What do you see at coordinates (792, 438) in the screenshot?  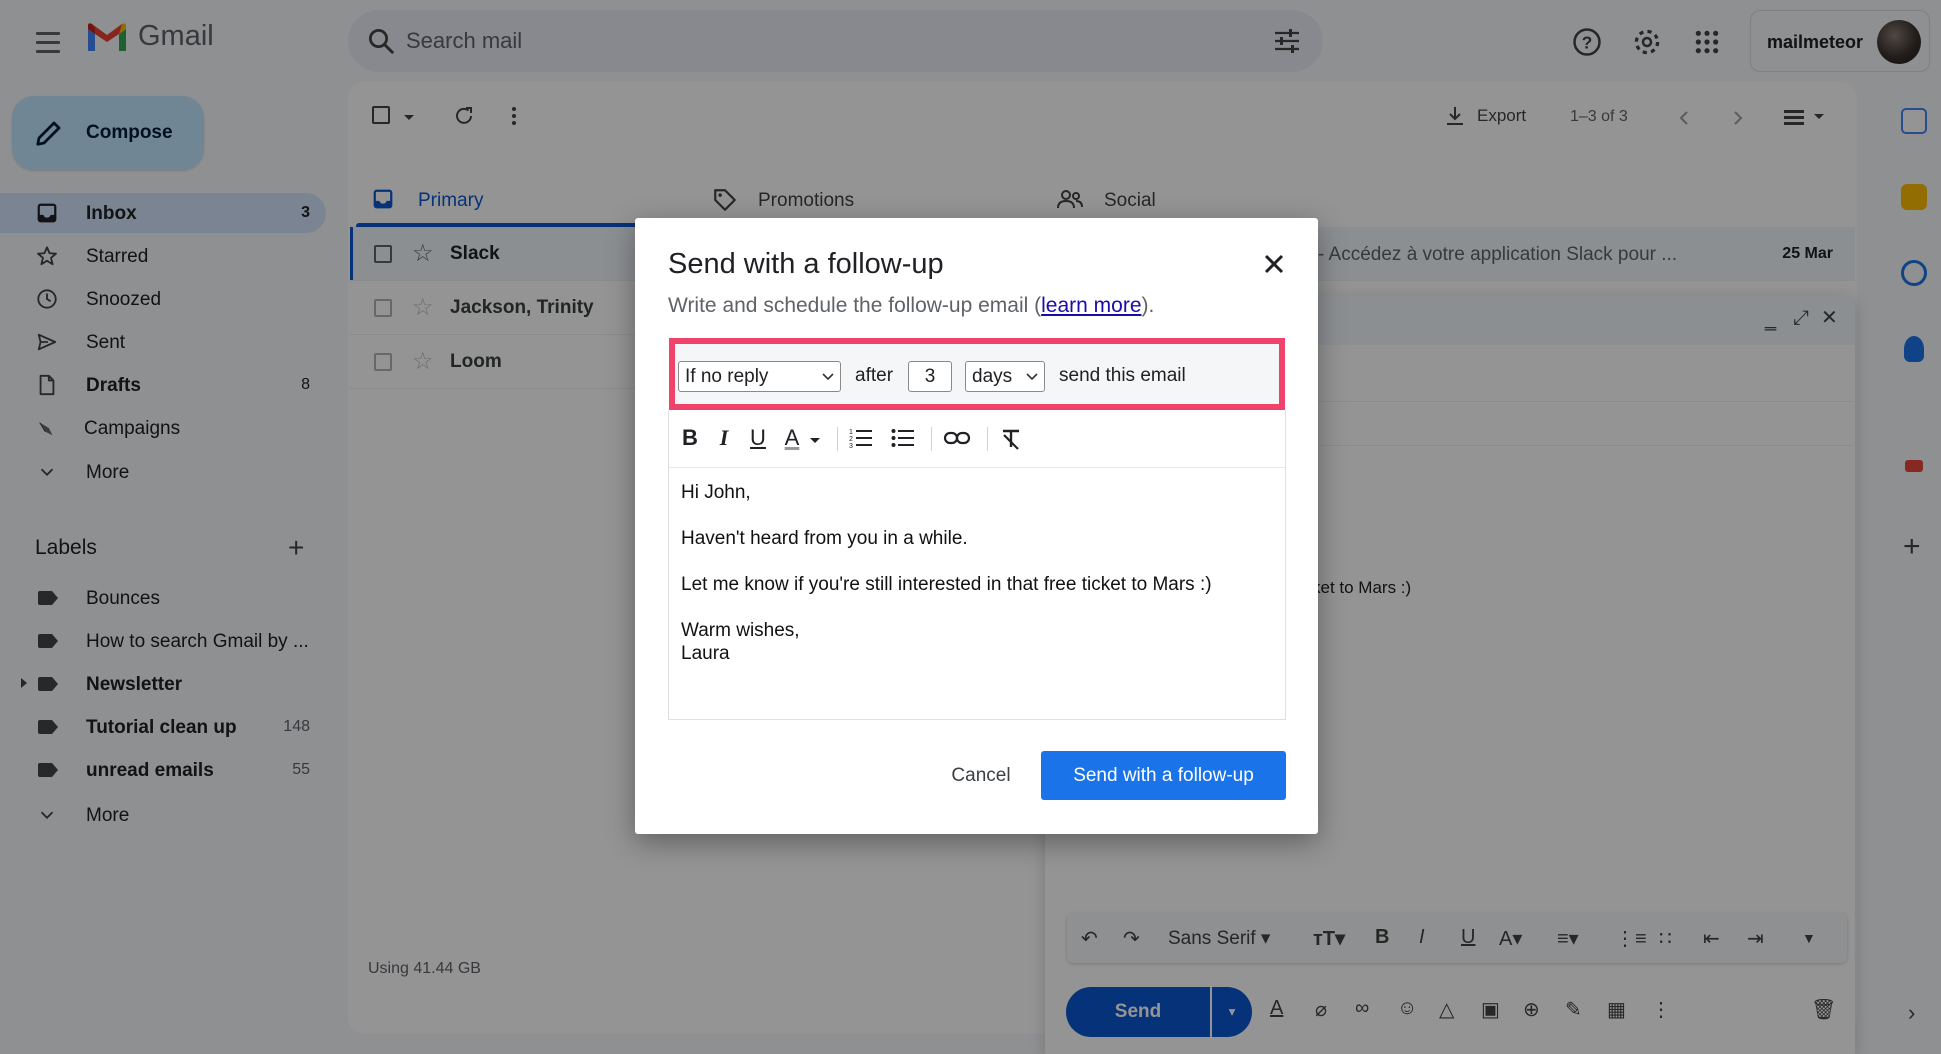 I see `text-color-icon: A` at bounding box center [792, 438].